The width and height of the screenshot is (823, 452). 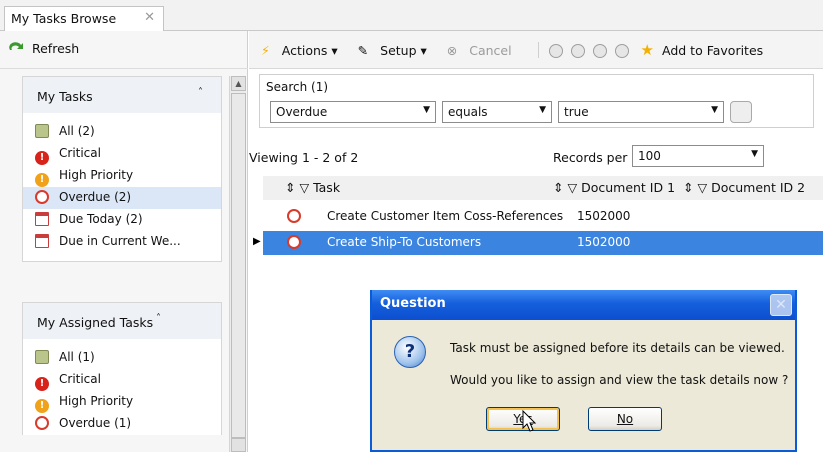 What do you see at coordinates (149, 17) in the screenshot?
I see `close-tab-icon: ✕` at bounding box center [149, 17].